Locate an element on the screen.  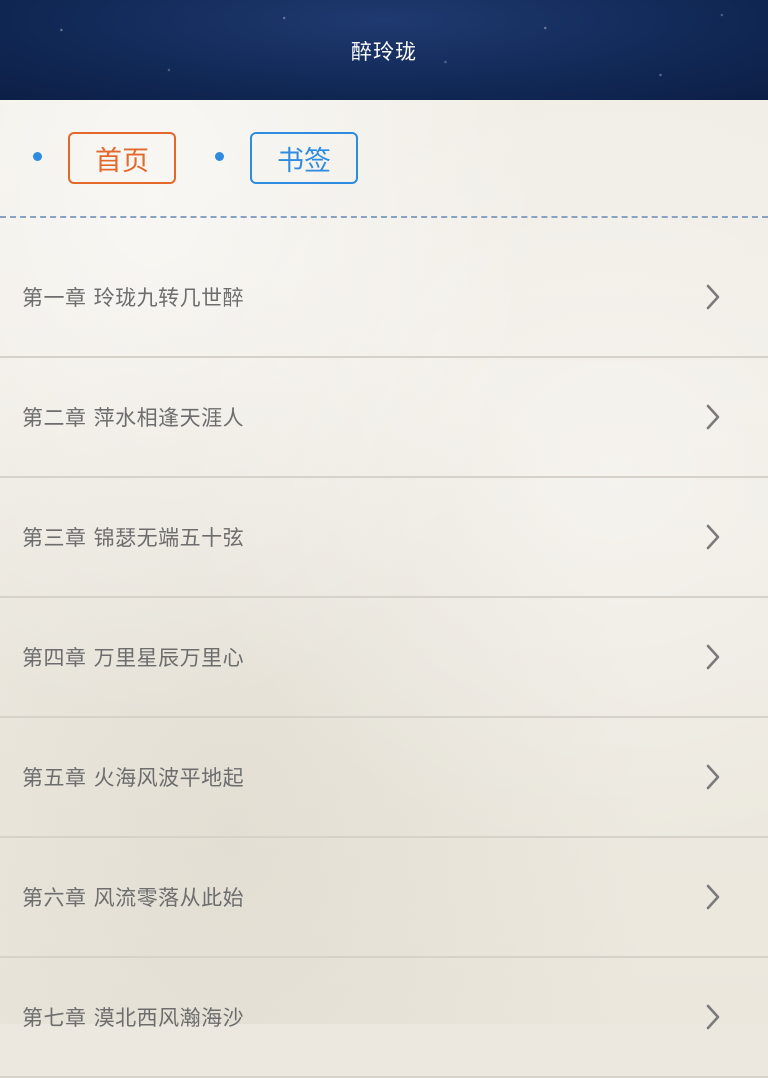
chapter-title: 第五章 火海风波平地起 is located at coordinates (133, 778).